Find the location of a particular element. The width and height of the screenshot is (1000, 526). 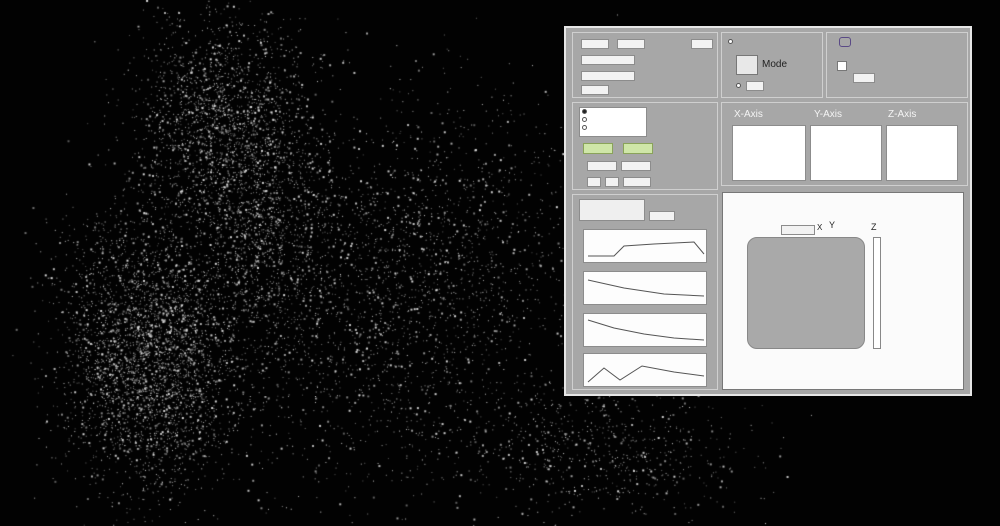

options-box is located at coordinates (897, 65).